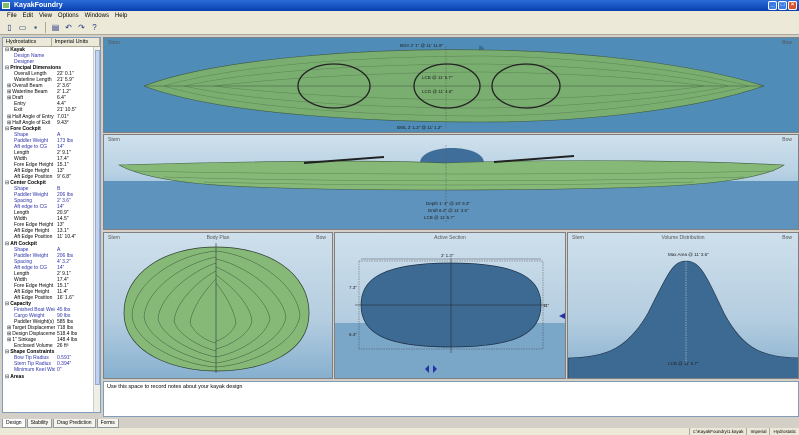 The width and height of the screenshot is (799, 435). What do you see at coordinates (107, 423) in the screenshot?
I see `tab-forms: Forms` at bounding box center [107, 423].